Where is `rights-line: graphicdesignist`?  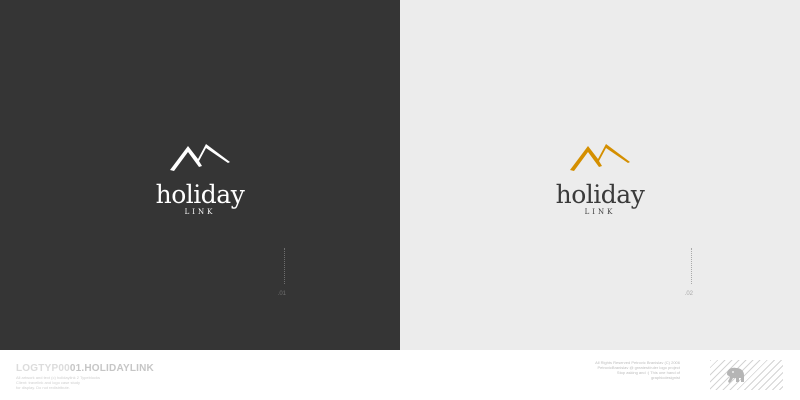 rights-line: graphicdesignist is located at coordinates (665, 377).